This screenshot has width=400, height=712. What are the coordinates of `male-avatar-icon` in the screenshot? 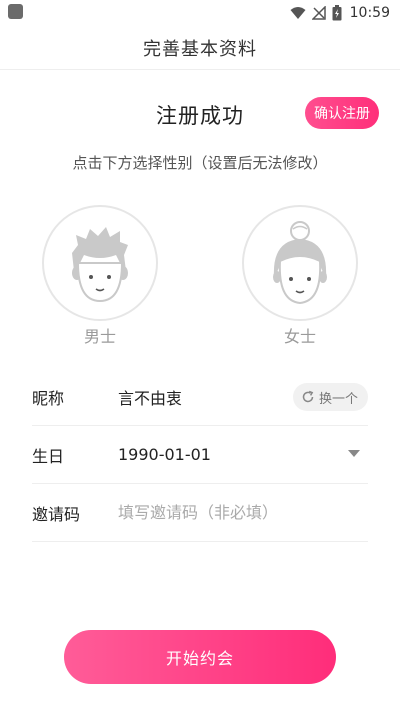 It's located at (100, 265).